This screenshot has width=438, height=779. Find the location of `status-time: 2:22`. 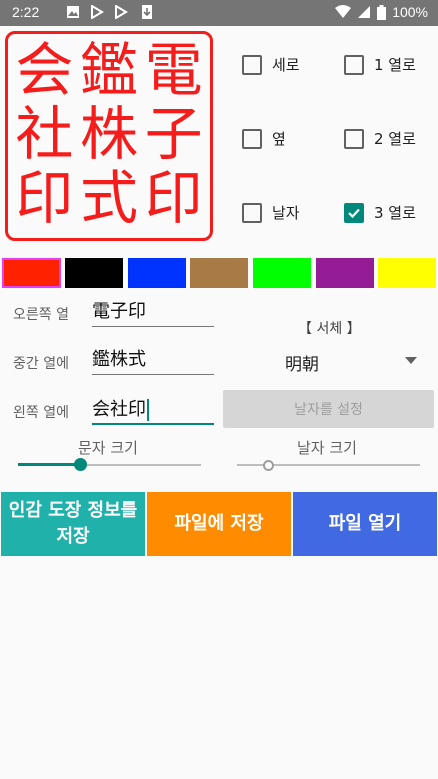

status-time: 2:22 is located at coordinates (26, 12).